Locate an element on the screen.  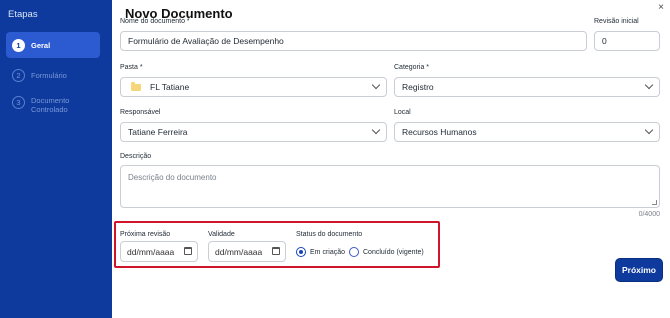
step-label: Formulário is located at coordinates (49, 75).